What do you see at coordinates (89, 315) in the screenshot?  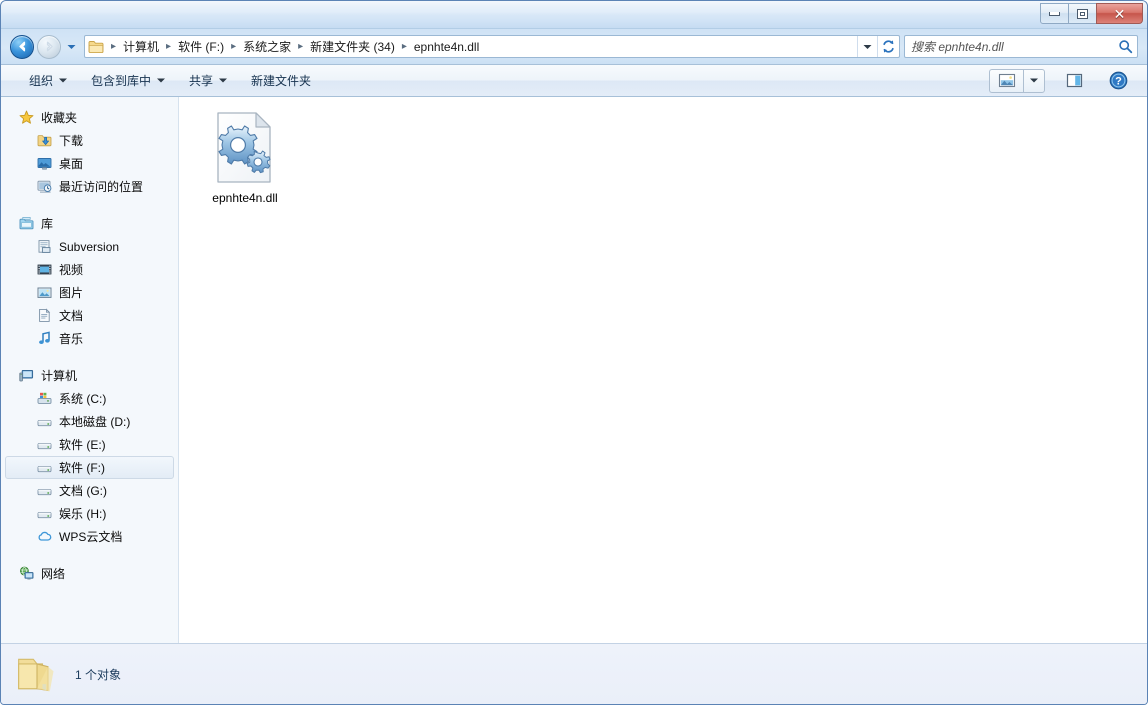 I see `sidebar-item-documents: 文档` at bounding box center [89, 315].